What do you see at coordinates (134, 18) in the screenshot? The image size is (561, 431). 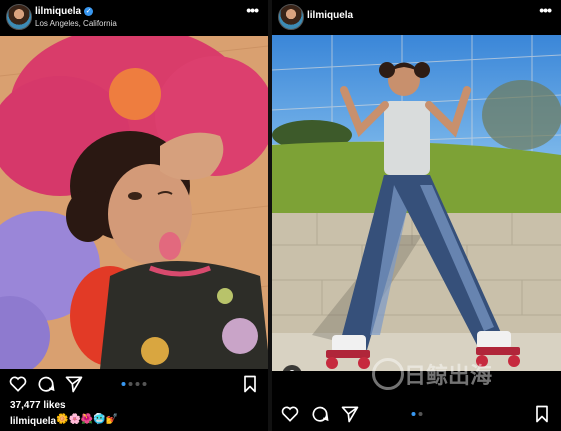 I see `post-header: lilmiquela ✓ Los Angeles, California •••` at bounding box center [134, 18].